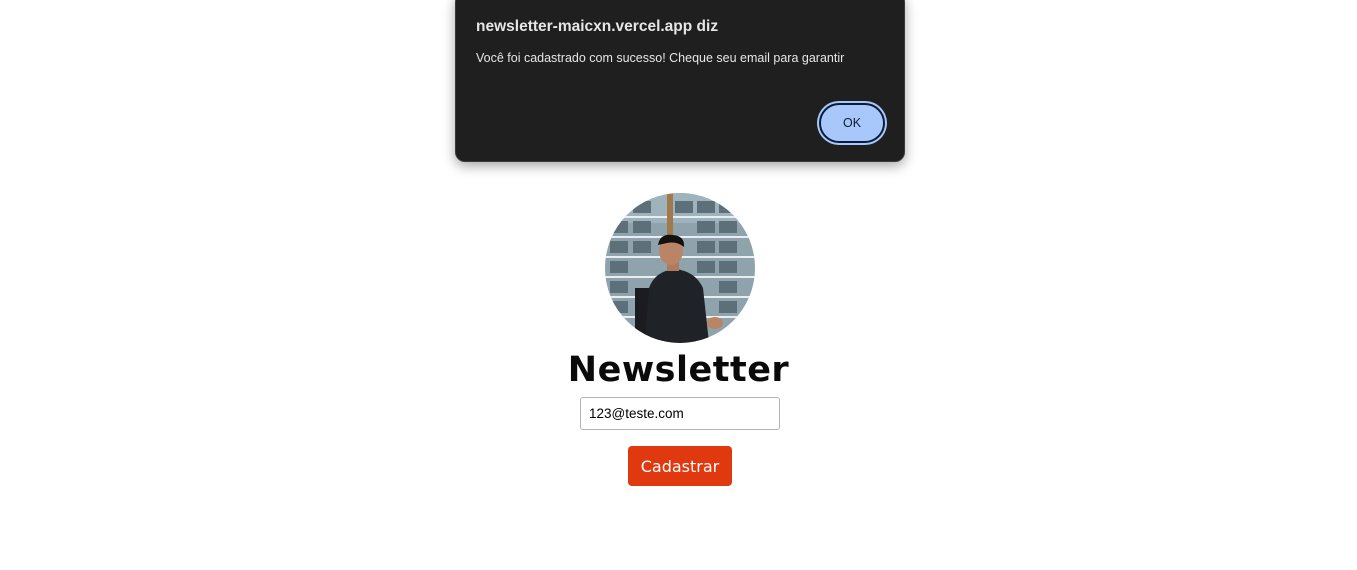 This screenshot has height=570, width=1357. I want to click on submit-button: Cadastrar, so click(680, 466).